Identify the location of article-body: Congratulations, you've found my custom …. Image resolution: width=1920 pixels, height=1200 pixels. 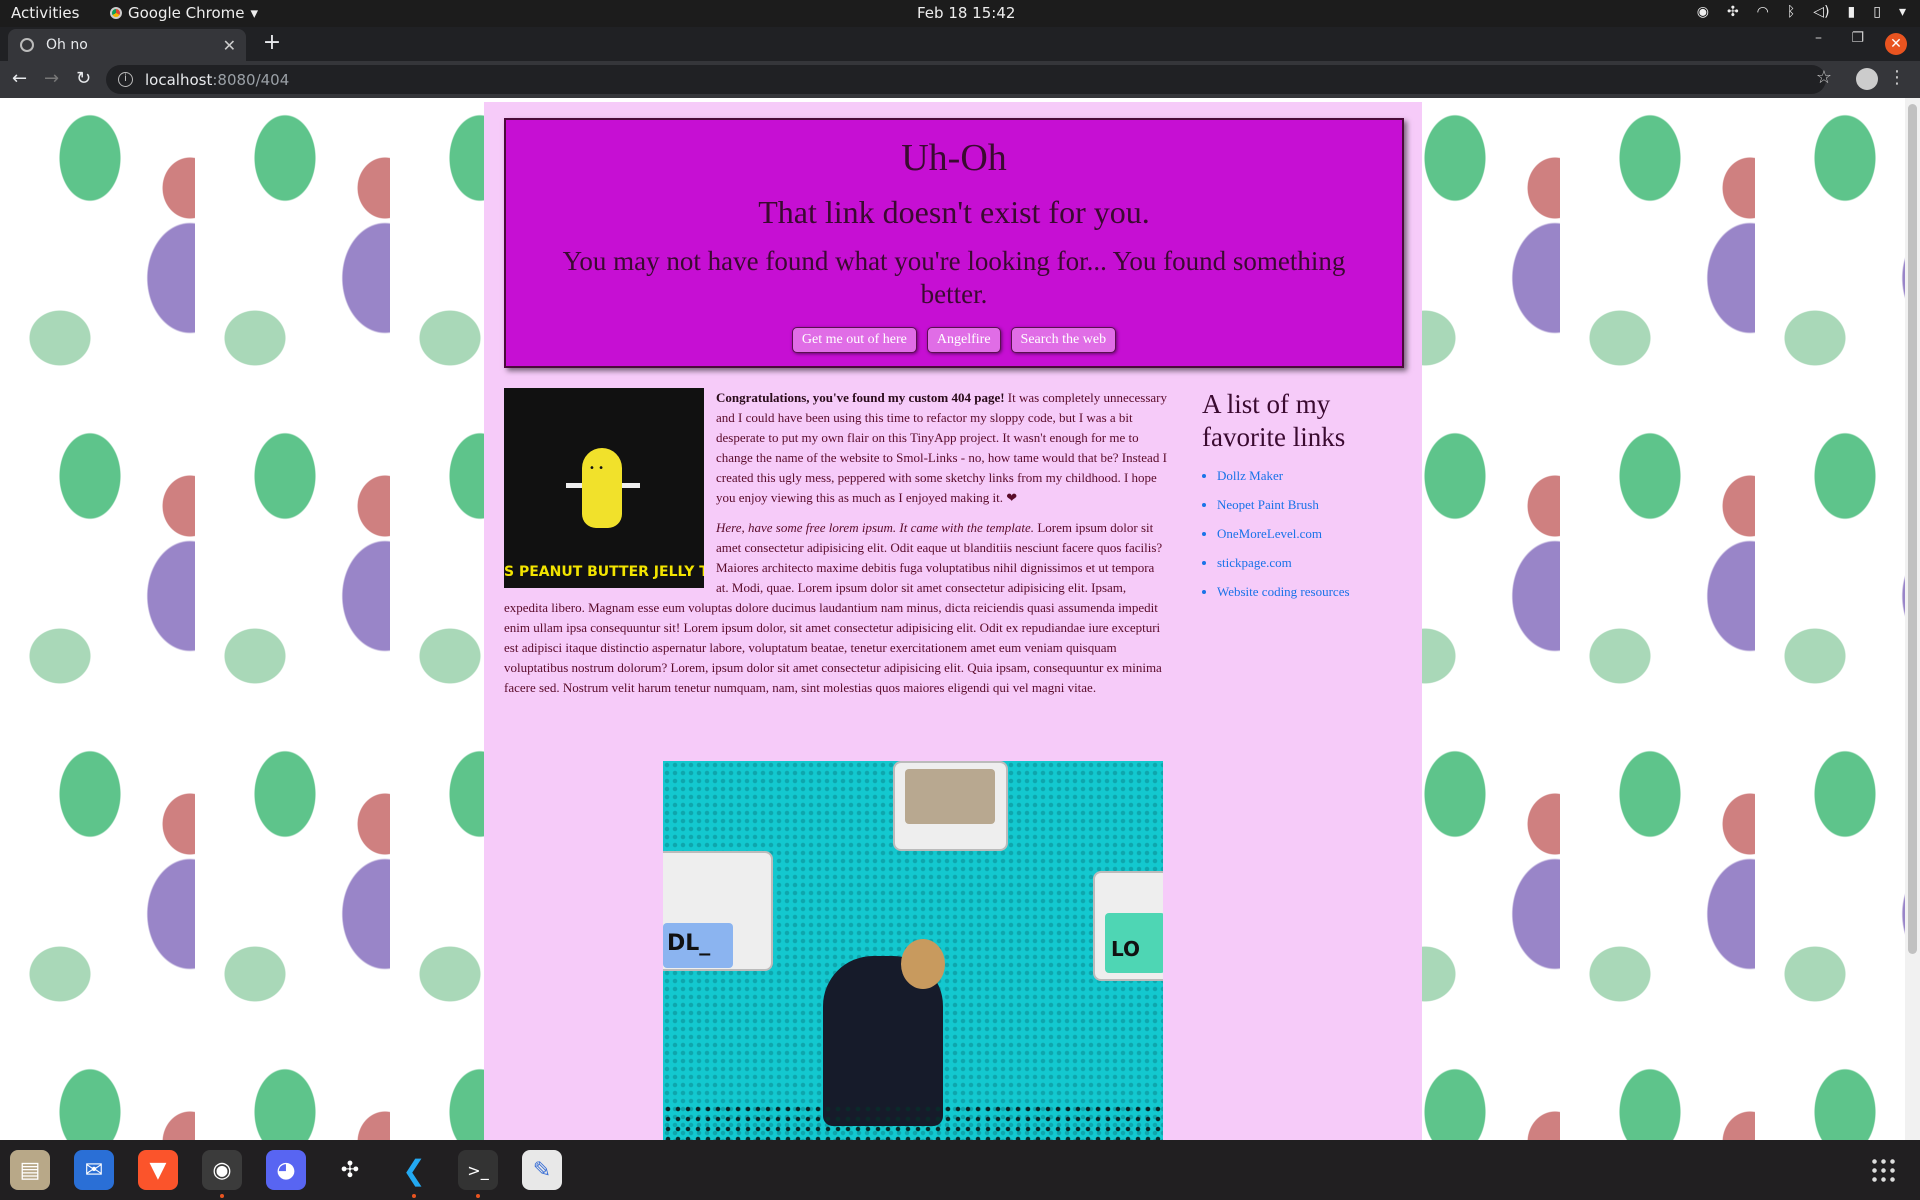
(836, 548).